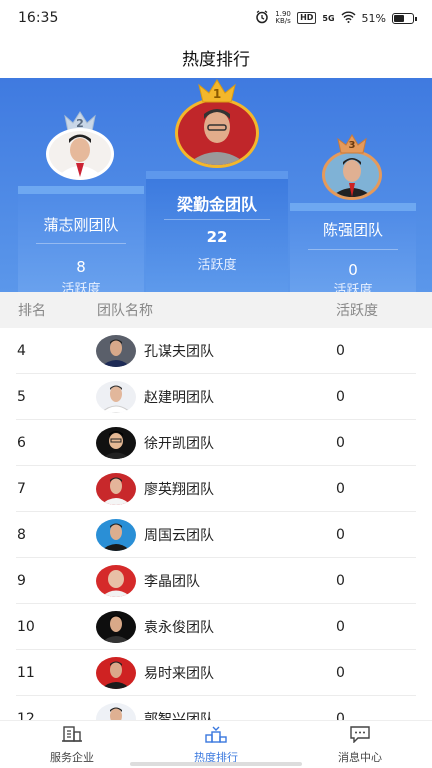  I want to click on row-rank: 7, so click(21, 488).